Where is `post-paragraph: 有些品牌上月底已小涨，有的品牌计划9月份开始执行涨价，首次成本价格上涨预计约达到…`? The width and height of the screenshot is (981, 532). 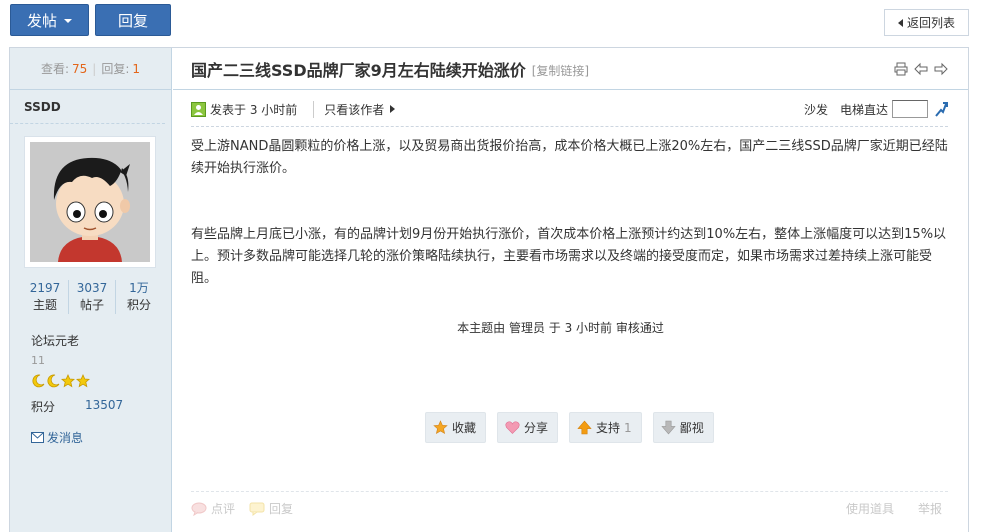
post-paragraph: 有些品牌上月底已小涨，有的品牌计划9月份开始执行涨价，首次成本价格上涨预计约达到… is located at coordinates (569, 256).